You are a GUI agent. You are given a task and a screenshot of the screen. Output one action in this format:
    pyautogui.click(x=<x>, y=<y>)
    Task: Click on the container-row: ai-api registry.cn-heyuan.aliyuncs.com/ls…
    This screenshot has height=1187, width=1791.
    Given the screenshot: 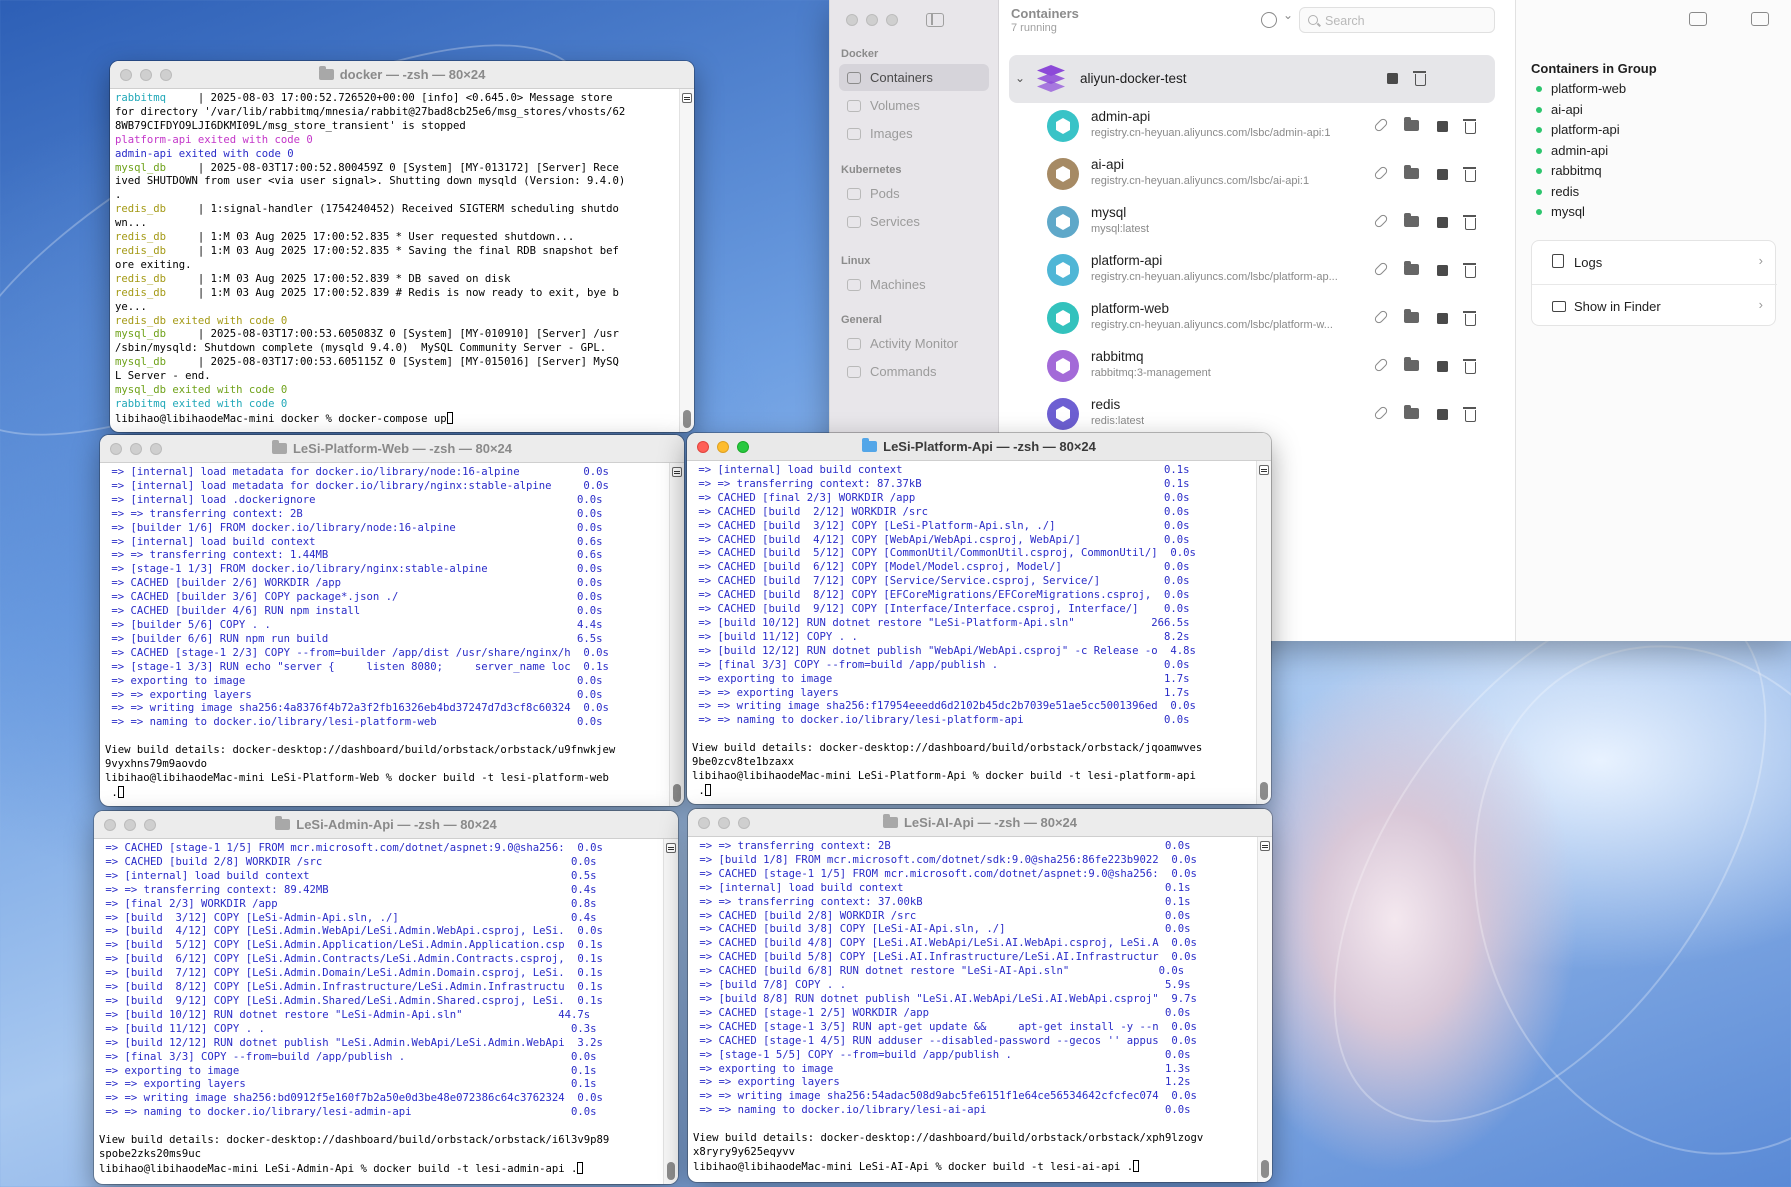 What is the action you would take?
    pyautogui.click(x=1257, y=175)
    